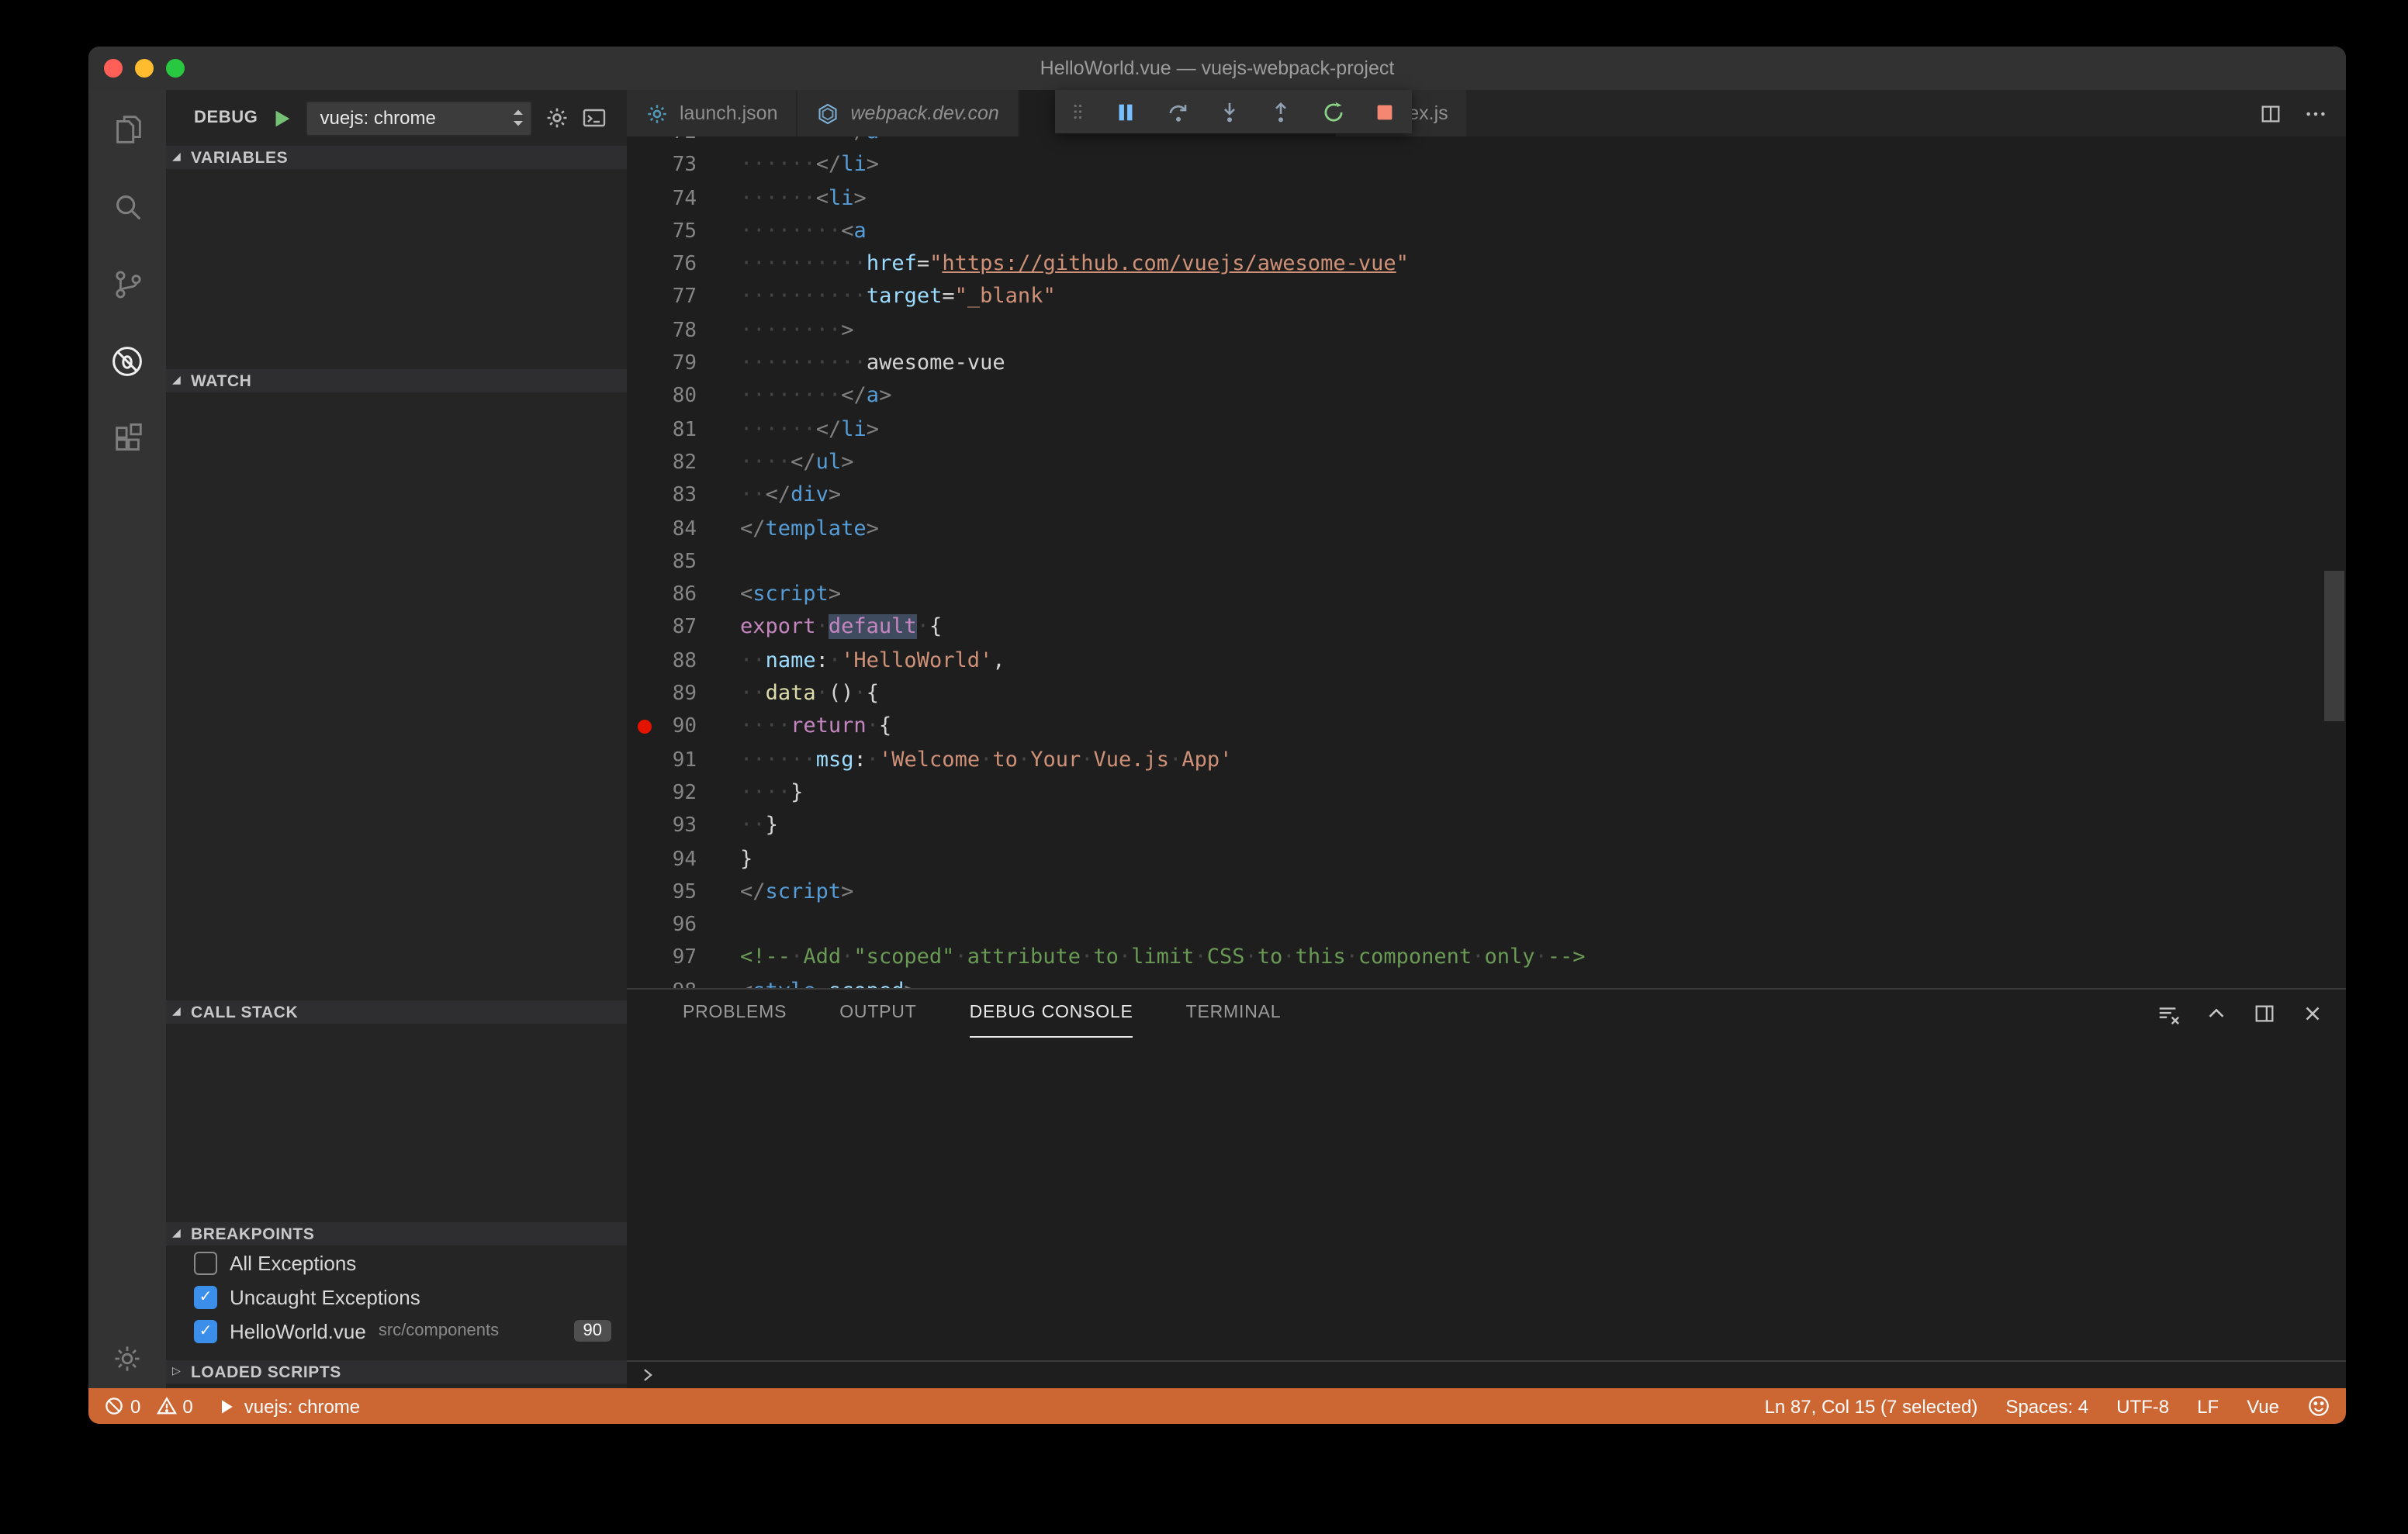 The height and width of the screenshot is (1534, 2408). What do you see at coordinates (289, 1406) in the screenshot?
I see `debug-target: vuejs: chrome` at bounding box center [289, 1406].